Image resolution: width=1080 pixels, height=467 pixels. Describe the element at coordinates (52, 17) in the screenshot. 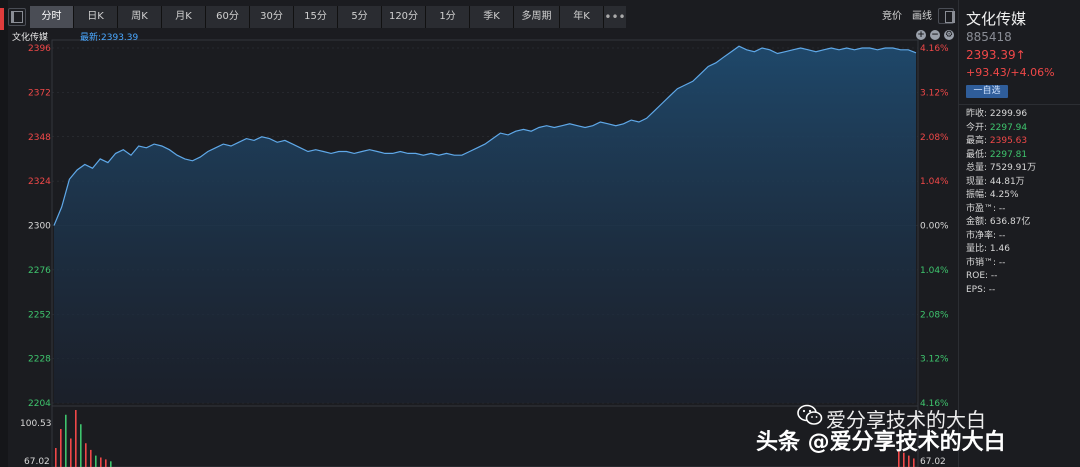

I see `tab-0: 分时` at that location.